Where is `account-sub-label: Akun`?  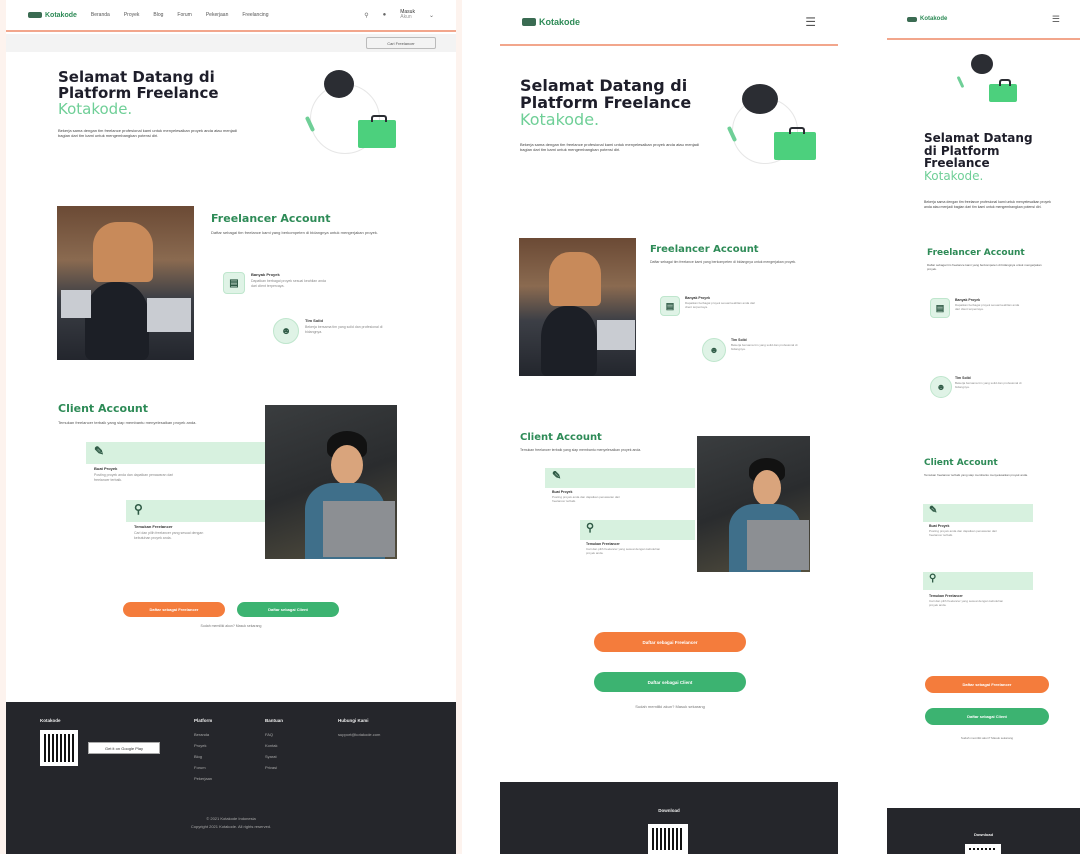
account-sub-label: Akun is located at coordinates (406, 17).